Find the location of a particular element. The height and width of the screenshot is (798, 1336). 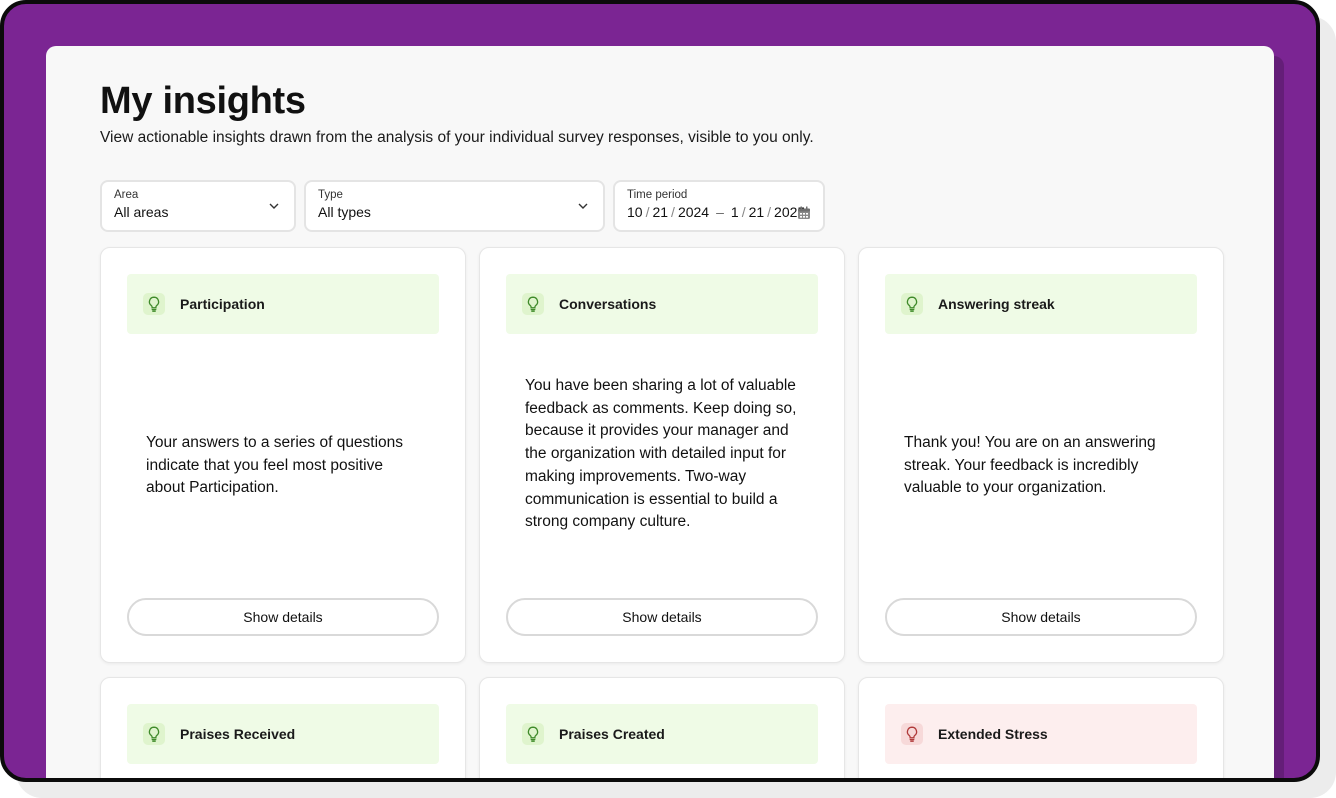

start-month: 10 is located at coordinates (635, 212).